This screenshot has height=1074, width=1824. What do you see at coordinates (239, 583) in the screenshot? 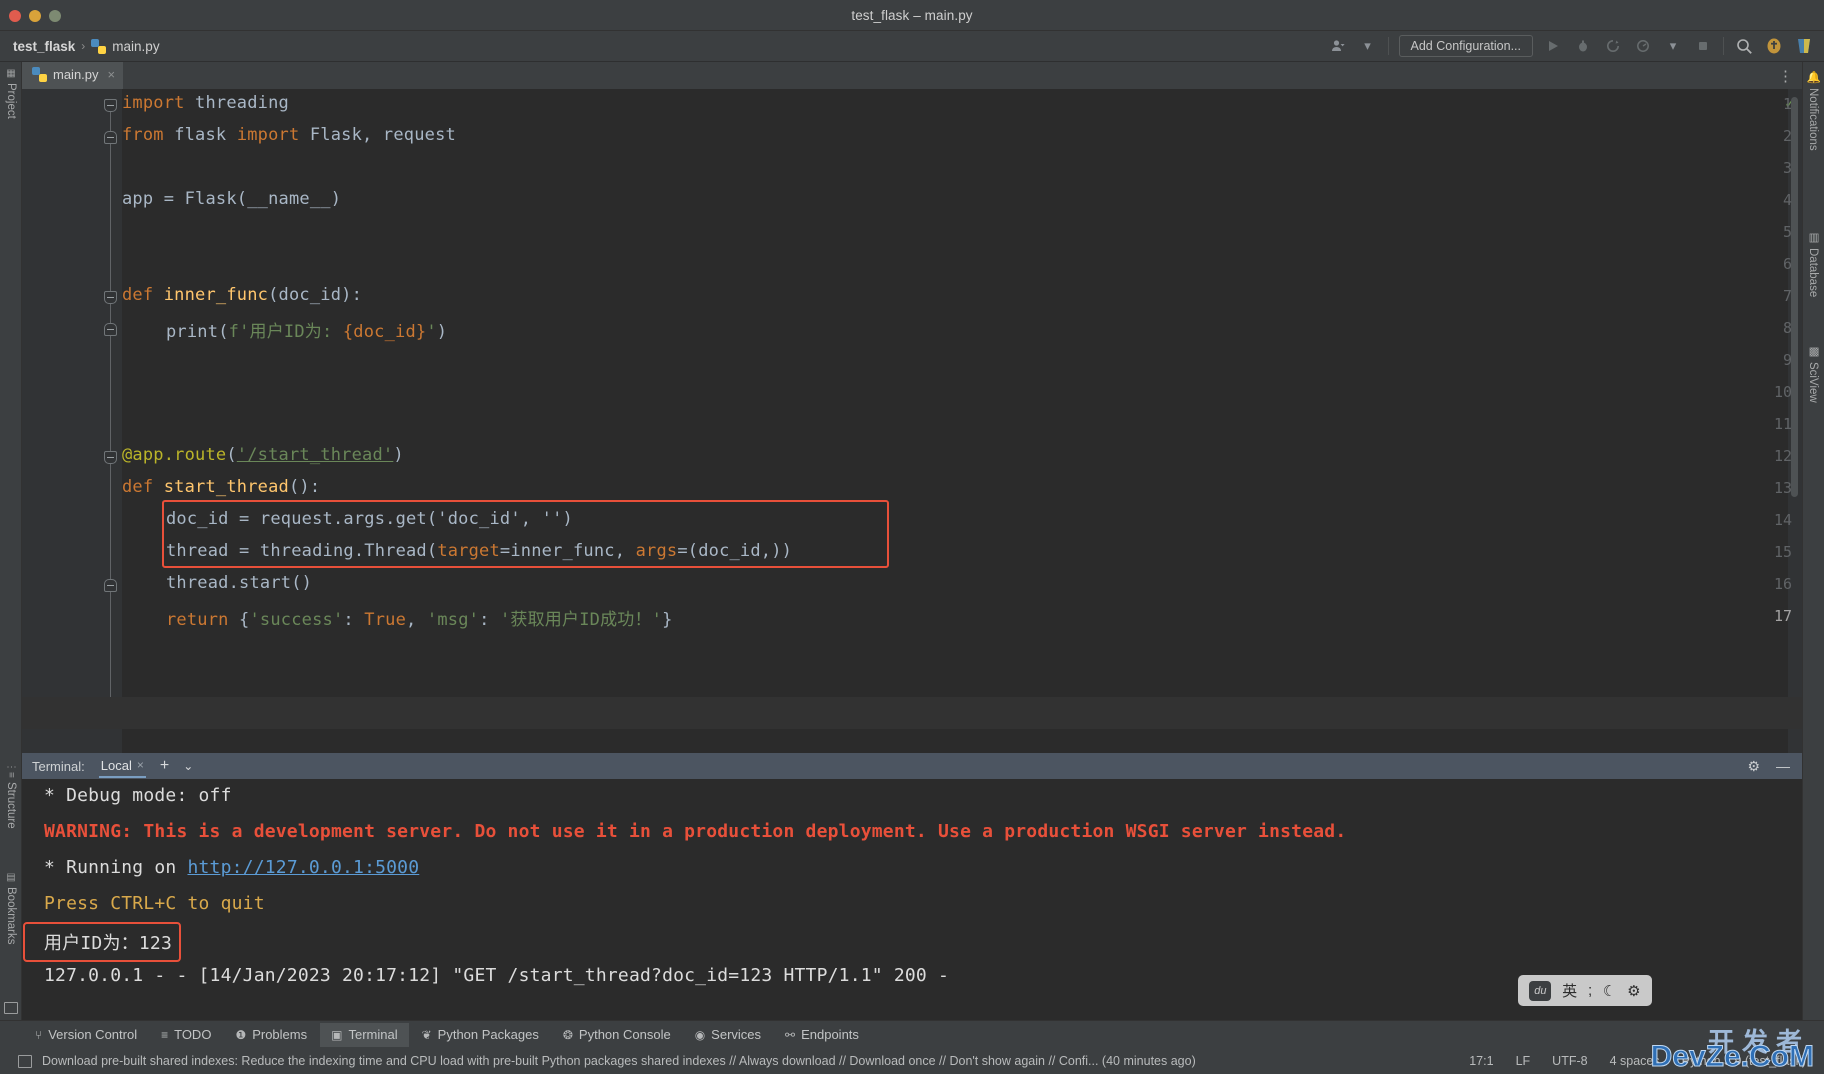
I see `code-line-15: thread.start()` at bounding box center [239, 583].